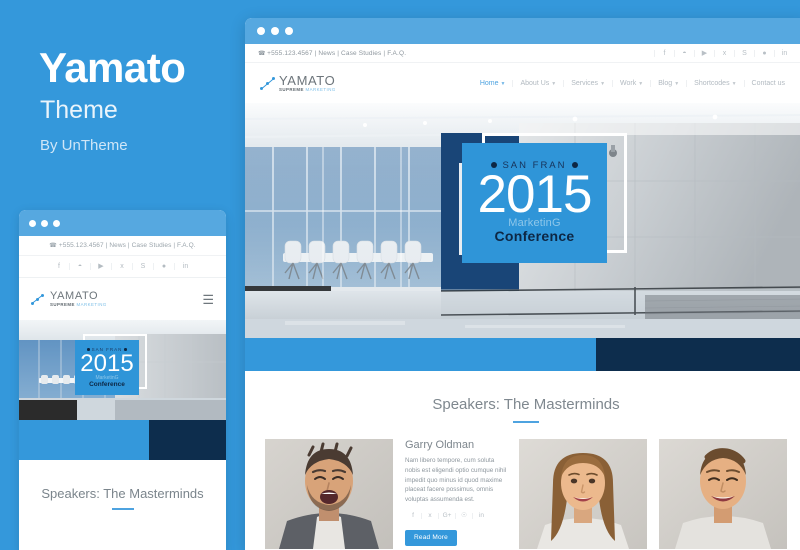  I want to click on nav-item-services: Services ▼, so click(587, 83).